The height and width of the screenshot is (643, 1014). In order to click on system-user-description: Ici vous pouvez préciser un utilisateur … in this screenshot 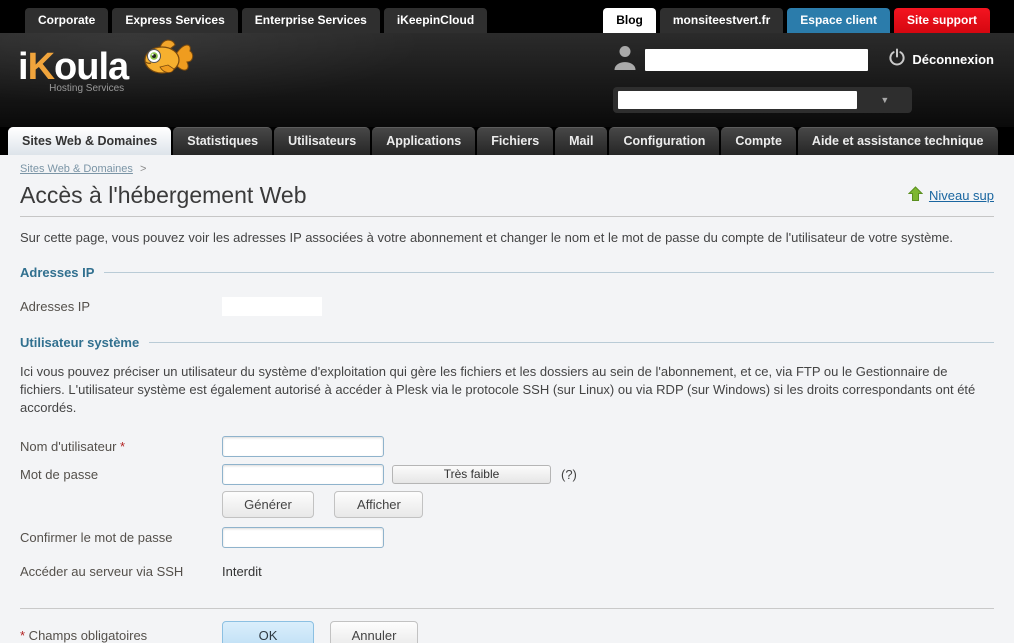, I will do `click(498, 389)`.